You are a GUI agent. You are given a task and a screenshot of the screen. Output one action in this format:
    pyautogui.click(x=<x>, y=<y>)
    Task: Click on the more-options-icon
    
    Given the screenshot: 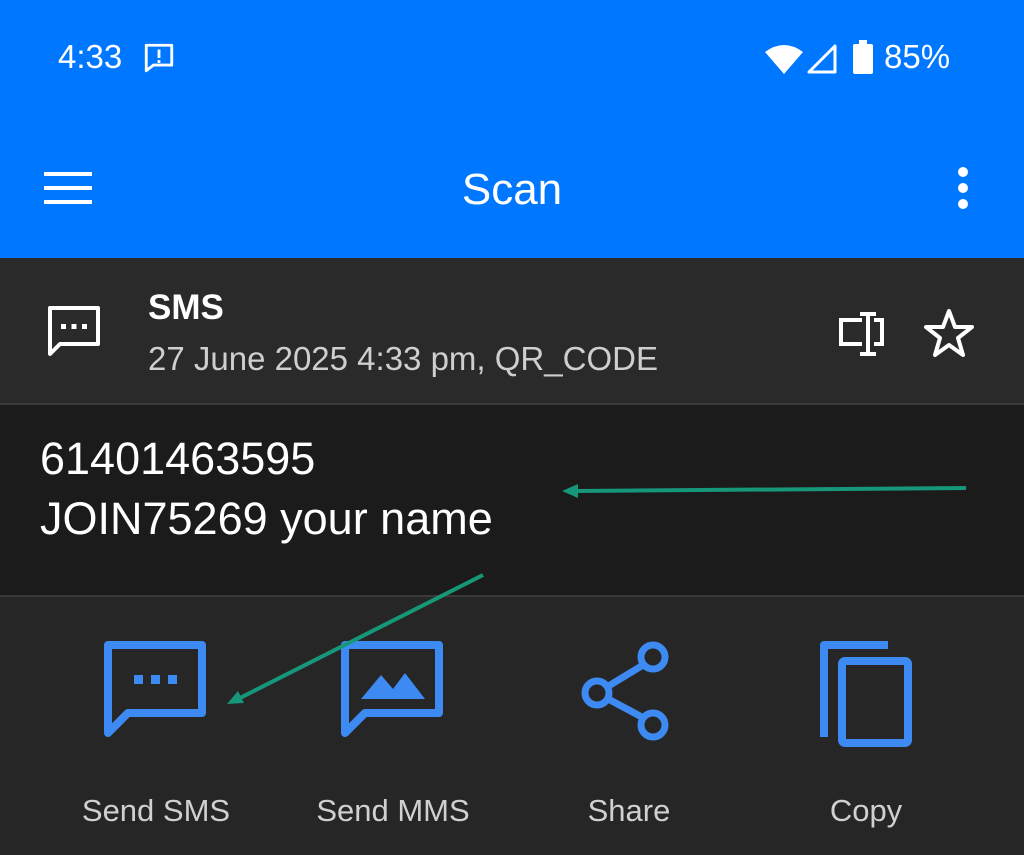 What is the action you would take?
    pyautogui.click(x=963, y=188)
    